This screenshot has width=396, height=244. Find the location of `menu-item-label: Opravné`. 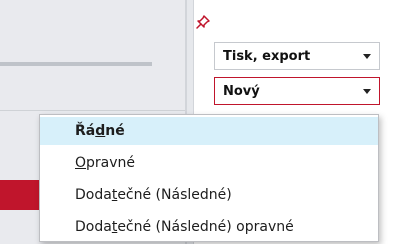

menu-item-label: Opravné is located at coordinates (105, 163).